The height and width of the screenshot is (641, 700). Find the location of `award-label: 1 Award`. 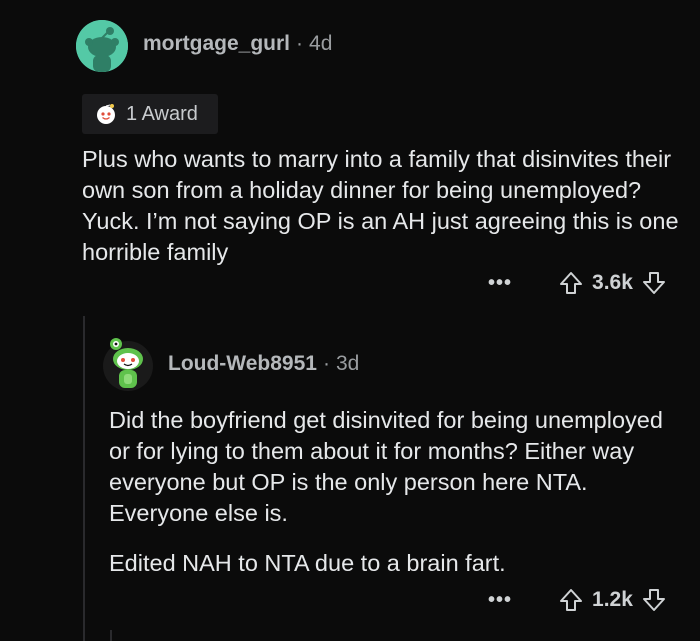

award-label: 1 Award is located at coordinates (162, 113).